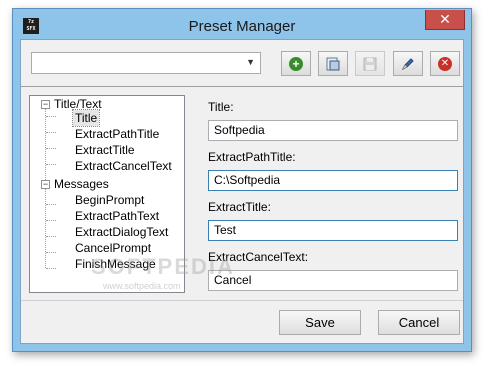 This screenshot has width=492, height=372. I want to click on load-preset-button, so click(333, 63).